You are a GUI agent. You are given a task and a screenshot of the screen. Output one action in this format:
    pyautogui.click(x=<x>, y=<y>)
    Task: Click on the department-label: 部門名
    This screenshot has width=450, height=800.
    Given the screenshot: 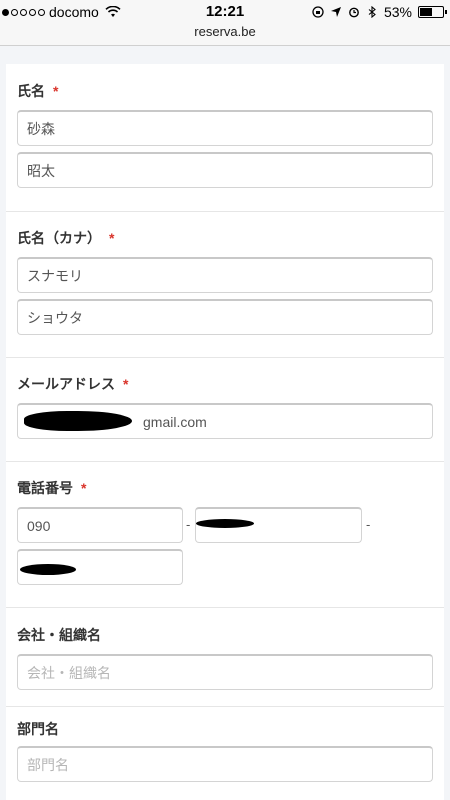 What is the action you would take?
    pyautogui.click(x=38, y=729)
    